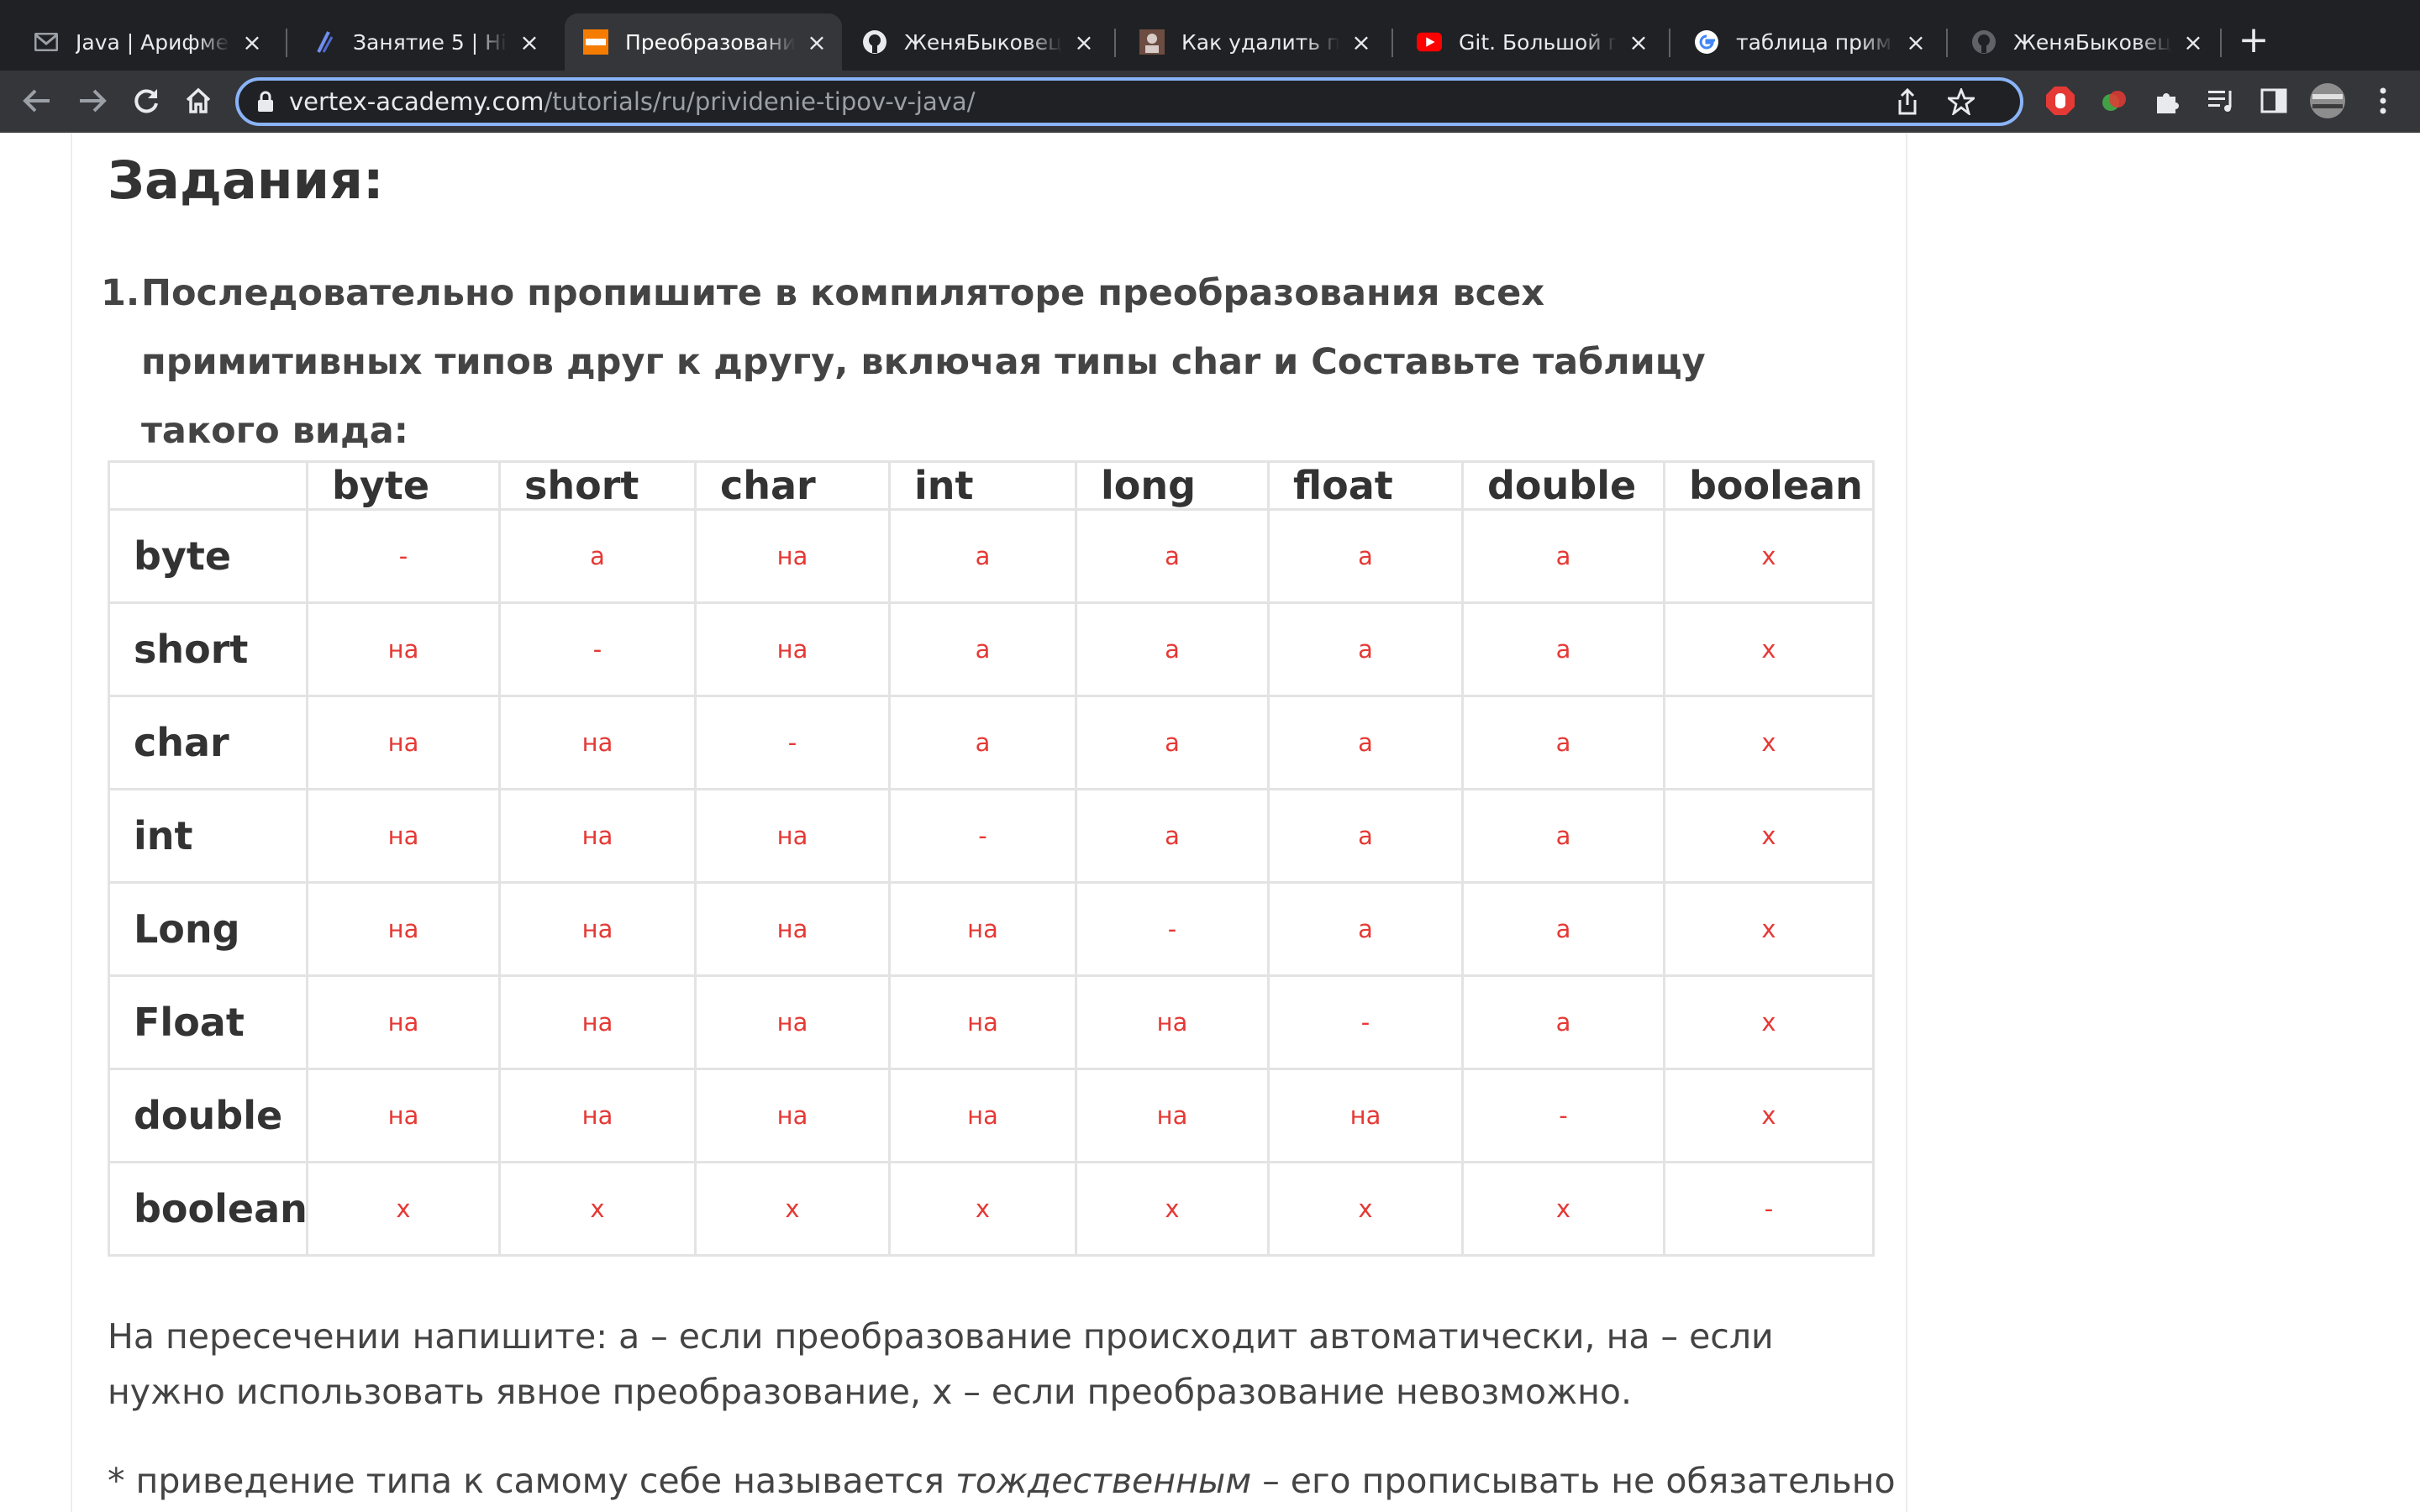 This screenshot has height=1512, width=2420. I want to click on home-button, so click(199, 100).